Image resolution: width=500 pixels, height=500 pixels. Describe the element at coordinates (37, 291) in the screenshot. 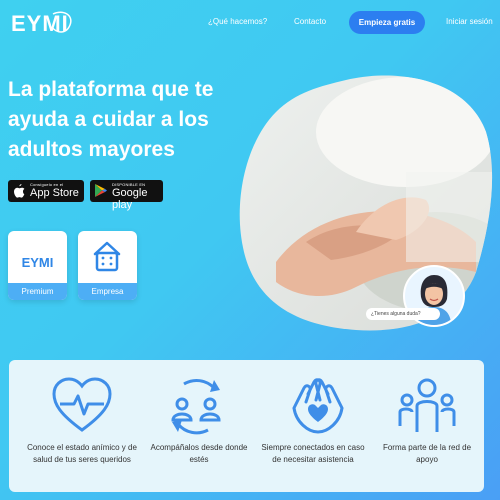

I see `premium-card-label: Premium` at that location.